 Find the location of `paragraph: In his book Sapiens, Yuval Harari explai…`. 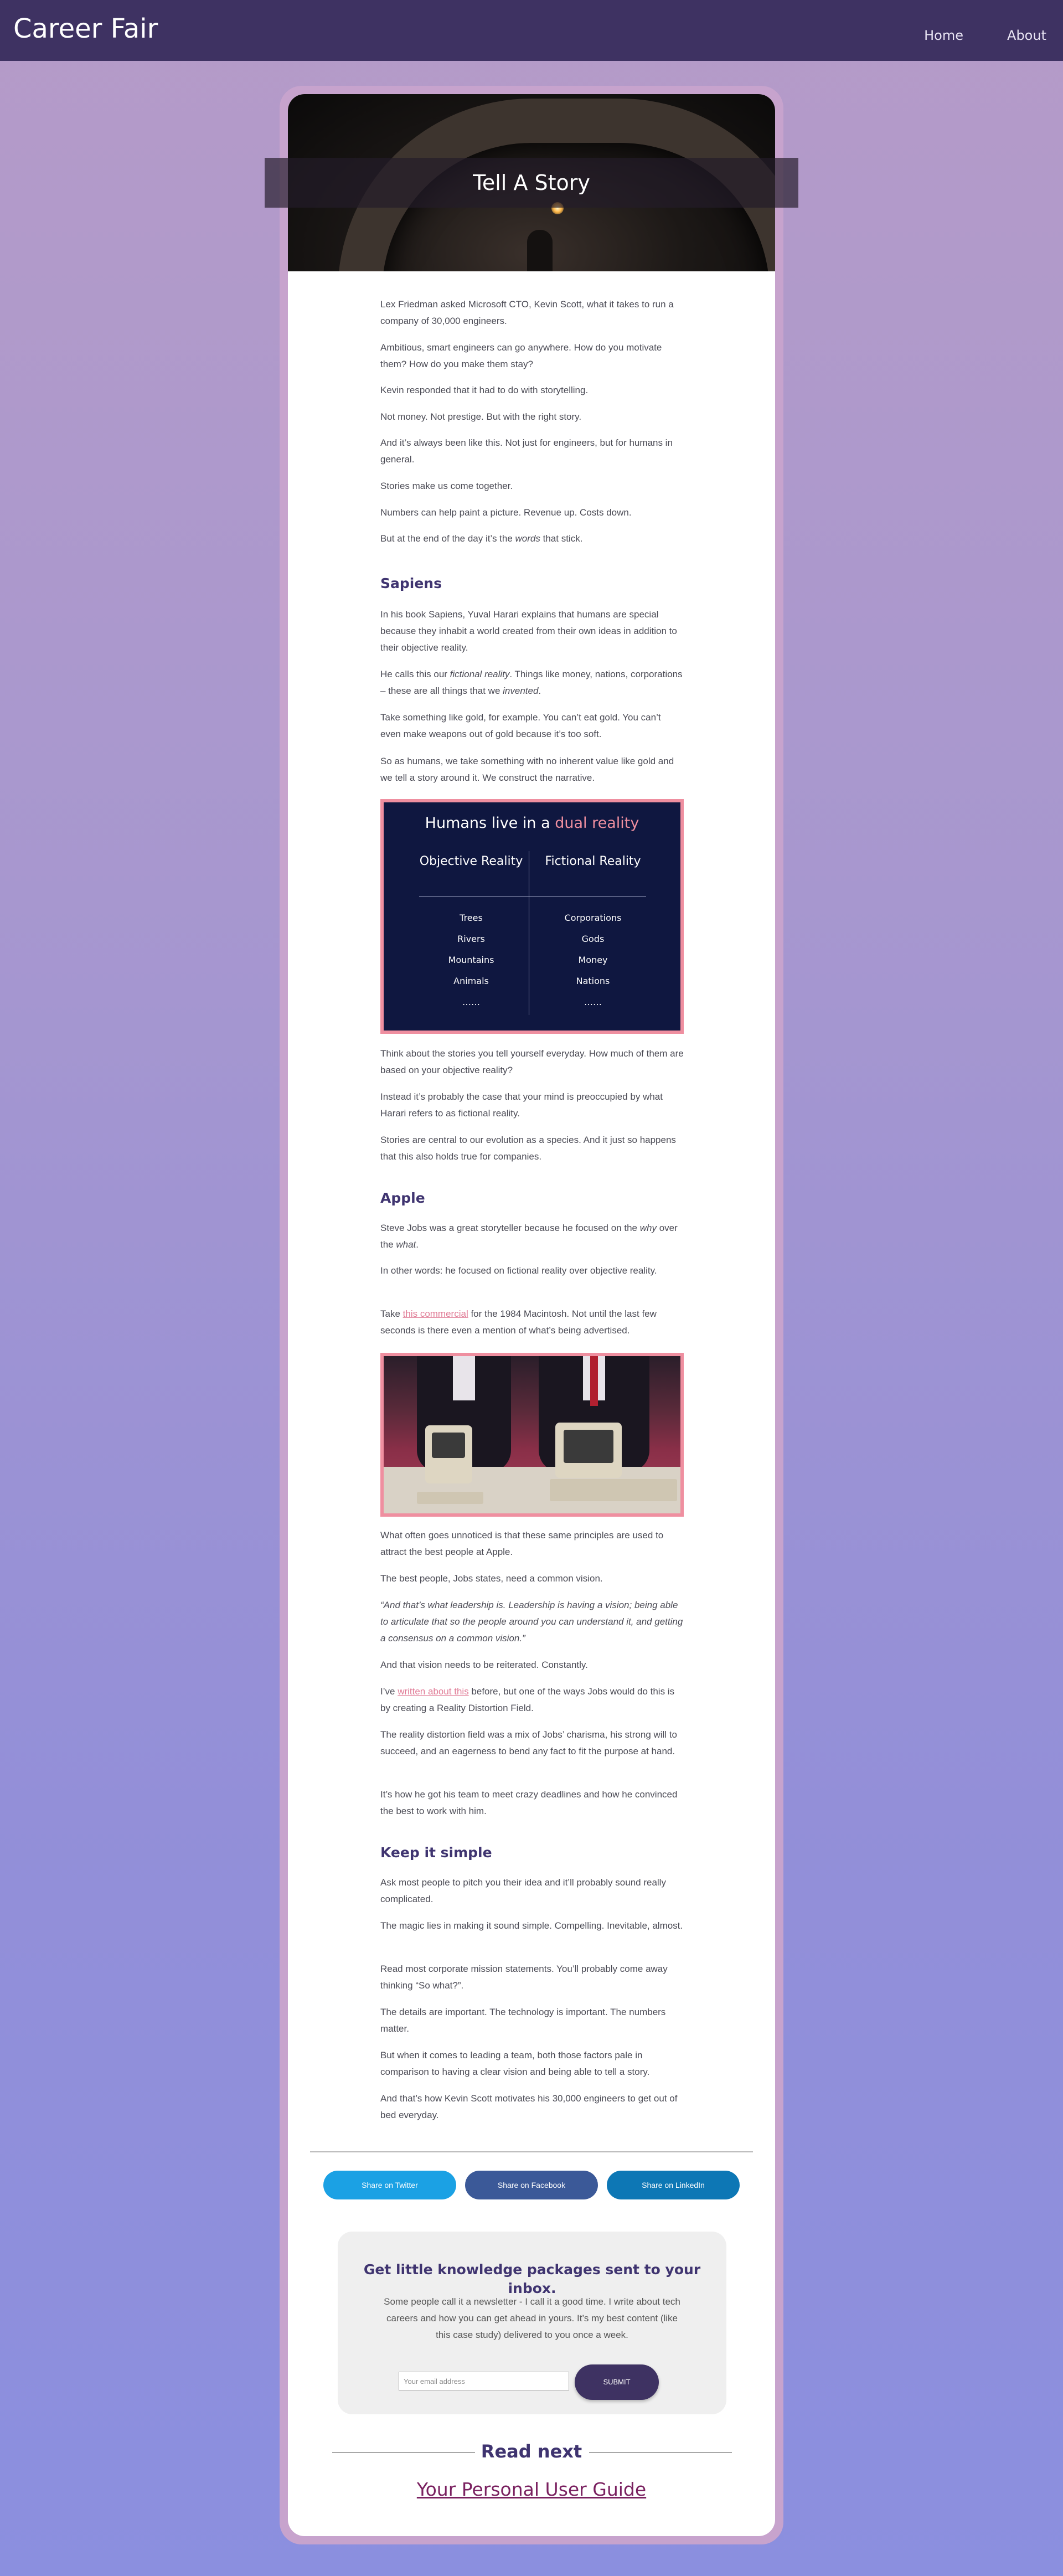

paragraph: In his book Sapiens, Yuval Harari explai… is located at coordinates (528, 631).